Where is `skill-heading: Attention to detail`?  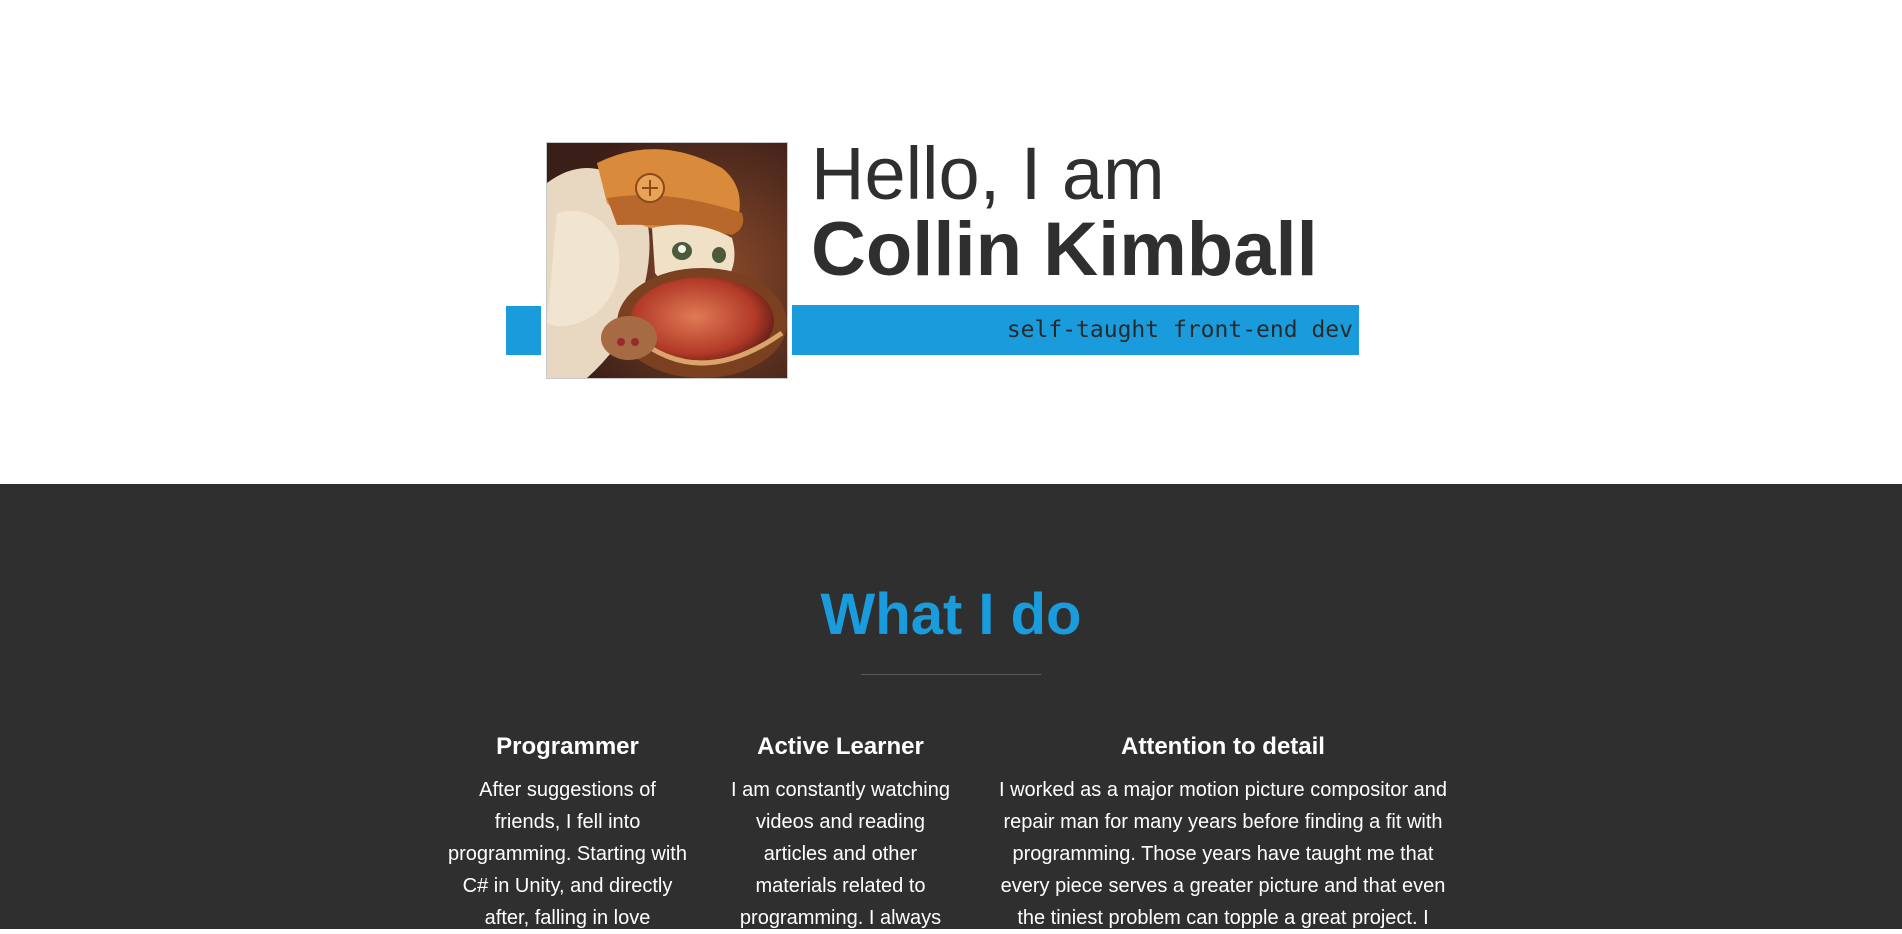
skill-heading: Attention to detail is located at coordinates (1223, 746).